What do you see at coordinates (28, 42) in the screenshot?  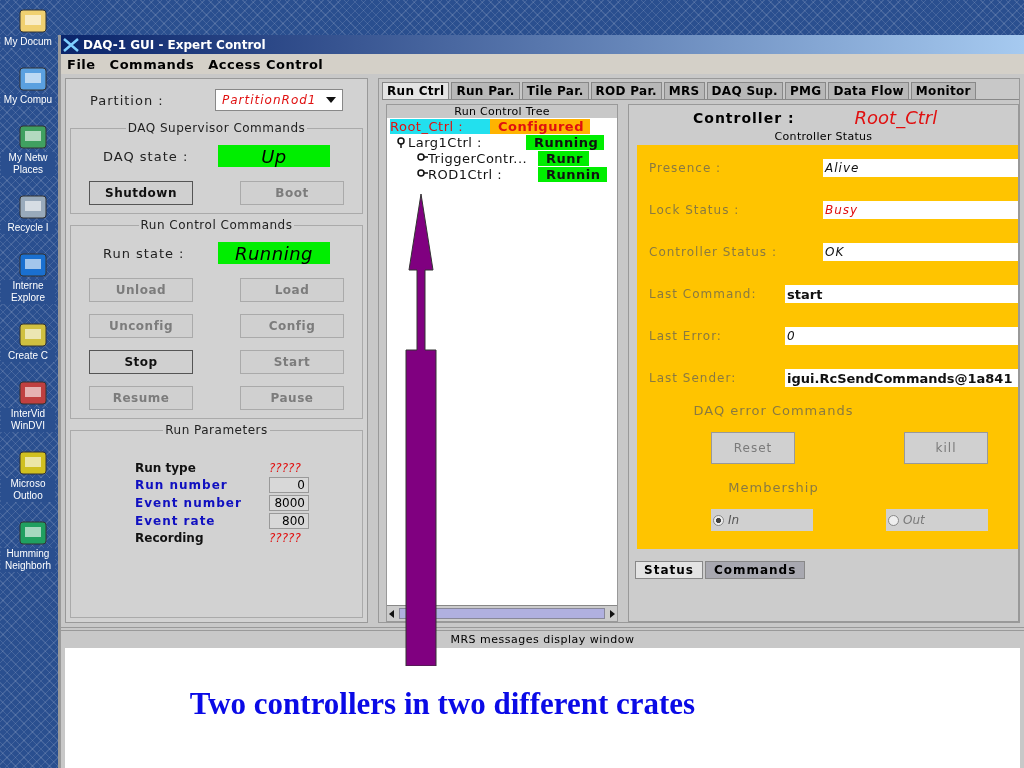 I see `desktop-icon-label: My Docum` at bounding box center [28, 42].